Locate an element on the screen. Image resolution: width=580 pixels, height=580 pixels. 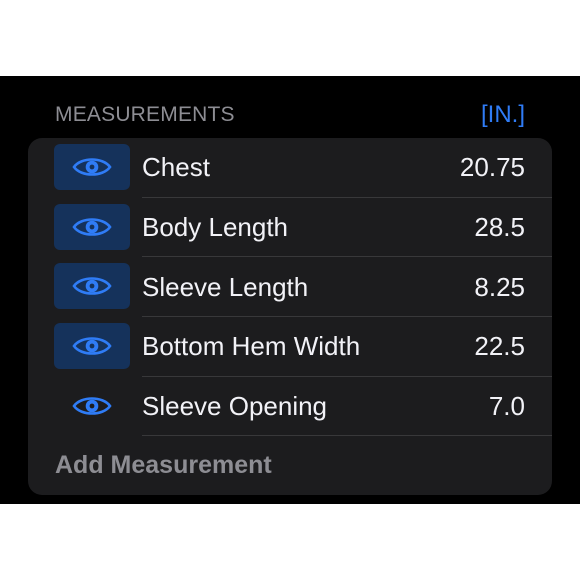
section-header: MEASUREMENTS [IN.] is located at coordinates (290, 115).